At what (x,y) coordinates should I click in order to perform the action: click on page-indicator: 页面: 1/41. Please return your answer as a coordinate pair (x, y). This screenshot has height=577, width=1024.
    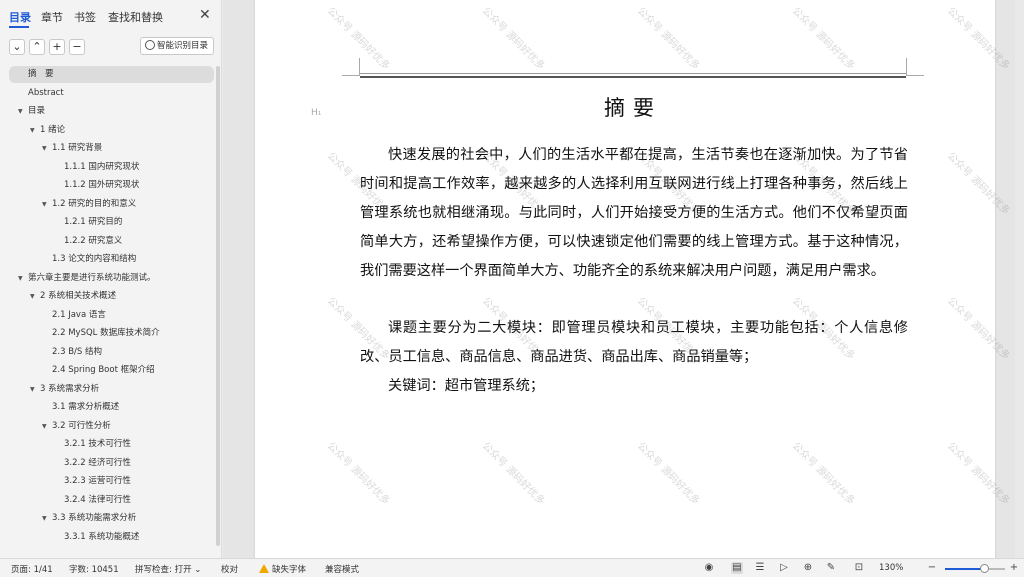
    Looking at the image, I should click on (32, 569).